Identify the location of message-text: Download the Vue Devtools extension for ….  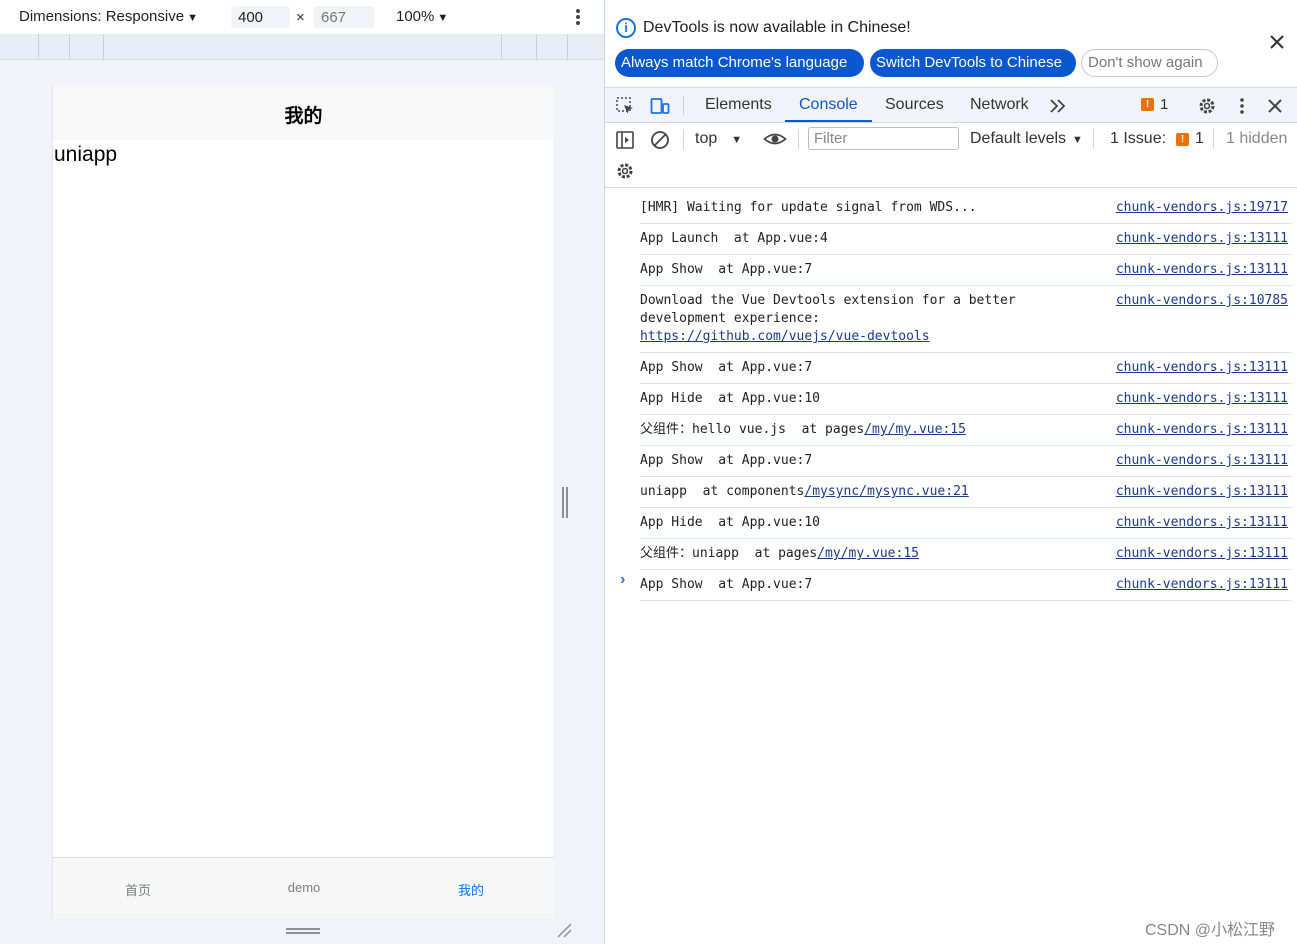
(855, 319).